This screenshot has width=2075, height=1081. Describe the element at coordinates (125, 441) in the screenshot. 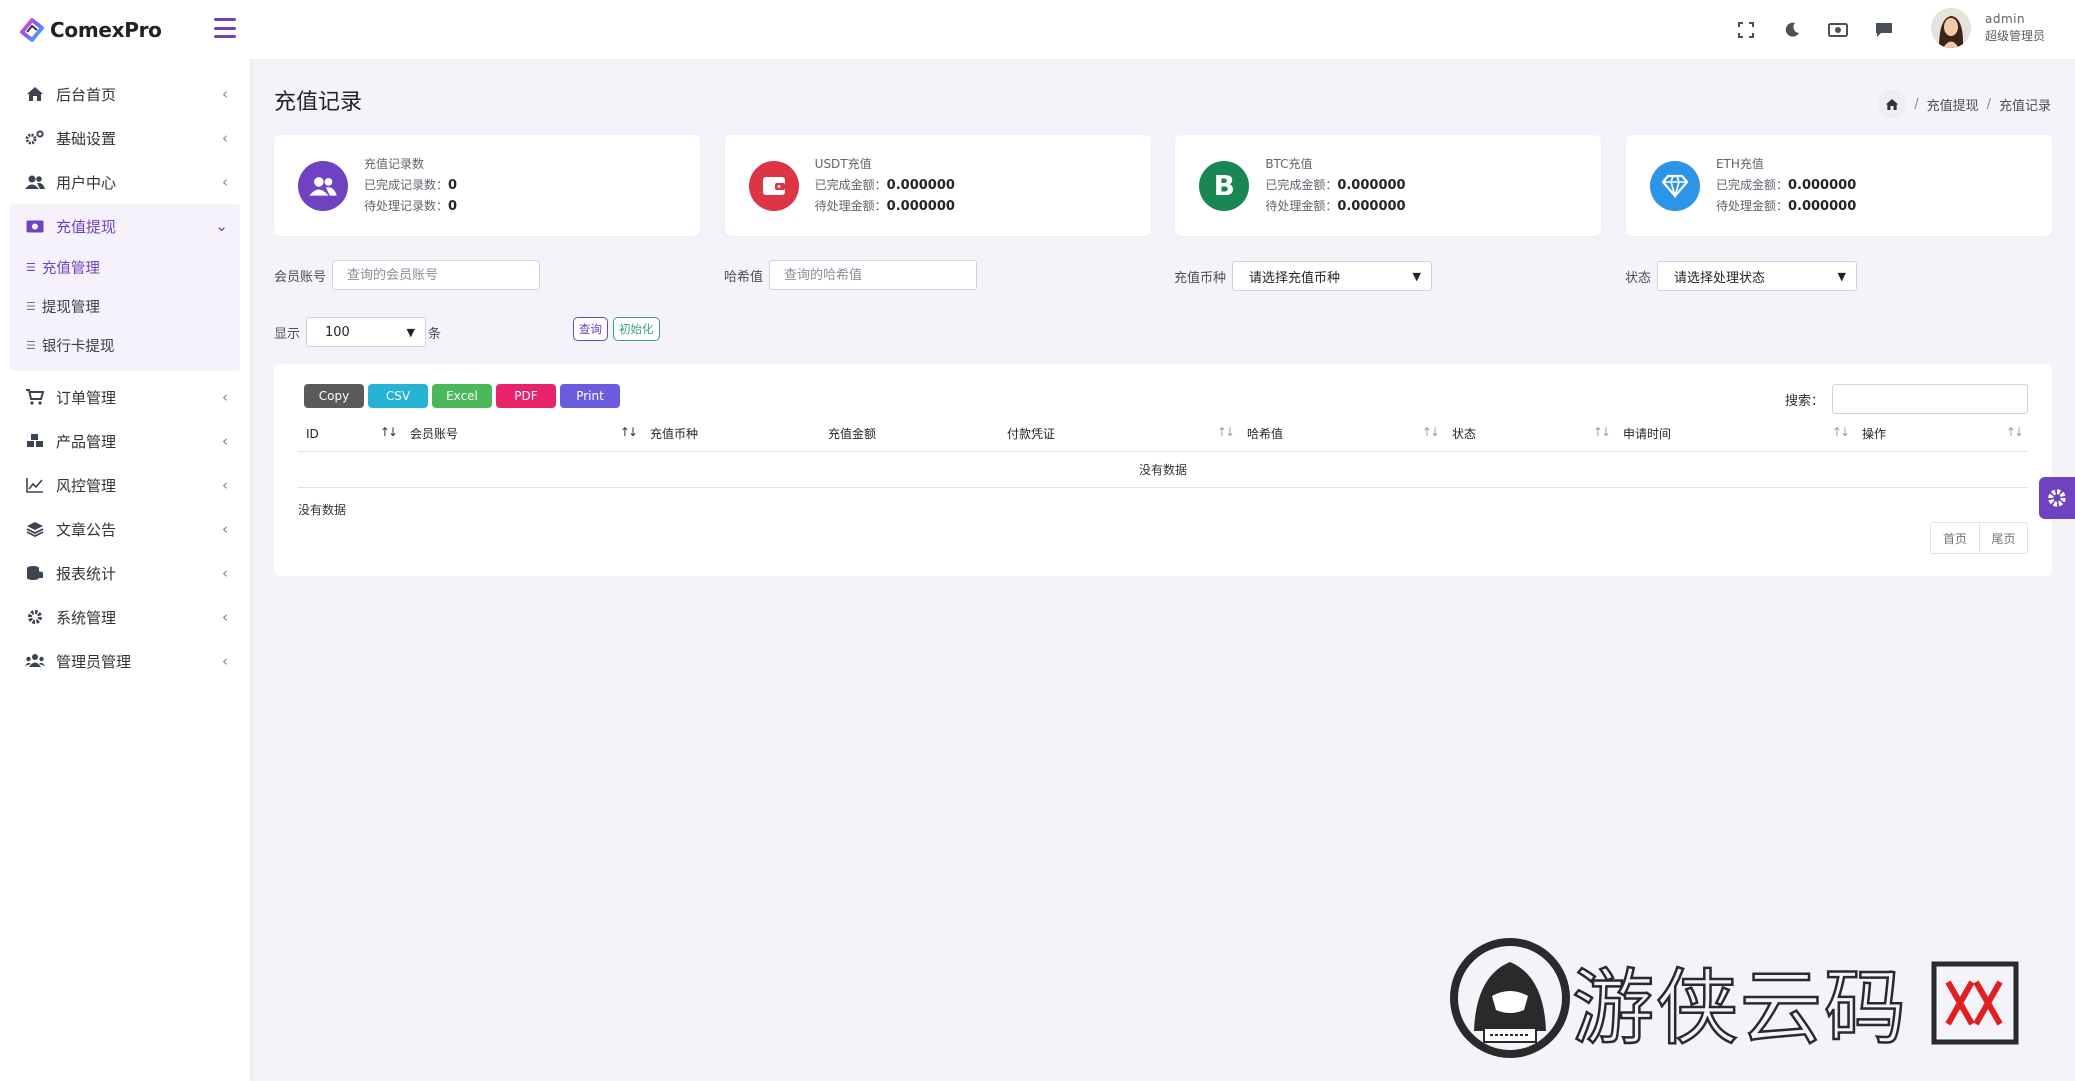

I see `sidebar-item-products: 产品管理 ‹` at that location.